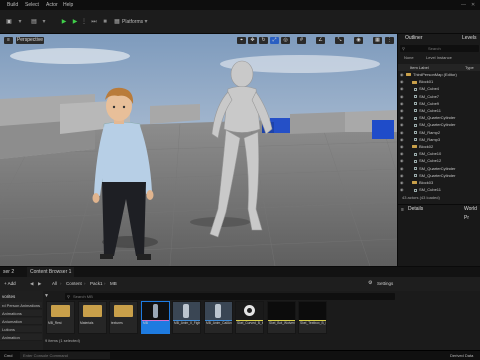 The height and width of the screenshot is (360, 480). Describe the element at coordinates (230, 296) in the screenshot. I see `content-search-box: ⚲ Search MB` at that location.